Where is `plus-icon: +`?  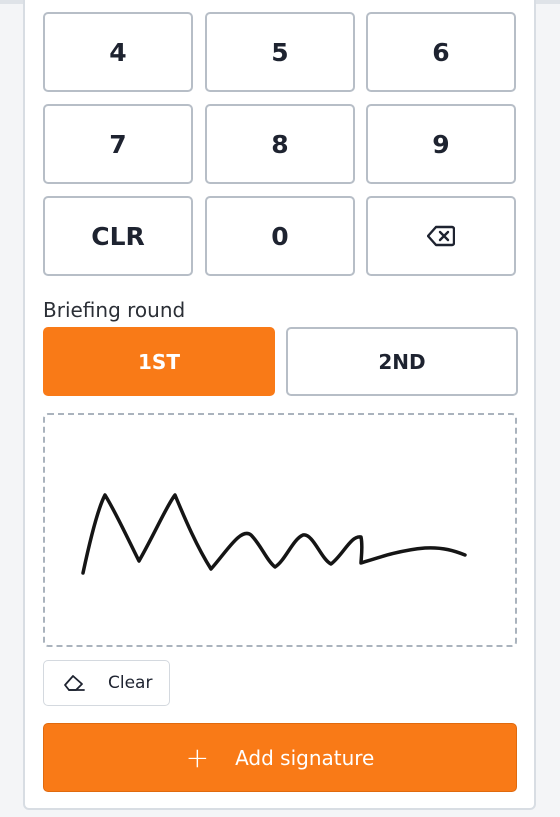
plus-icon: + is located at coordinates (197, 757).